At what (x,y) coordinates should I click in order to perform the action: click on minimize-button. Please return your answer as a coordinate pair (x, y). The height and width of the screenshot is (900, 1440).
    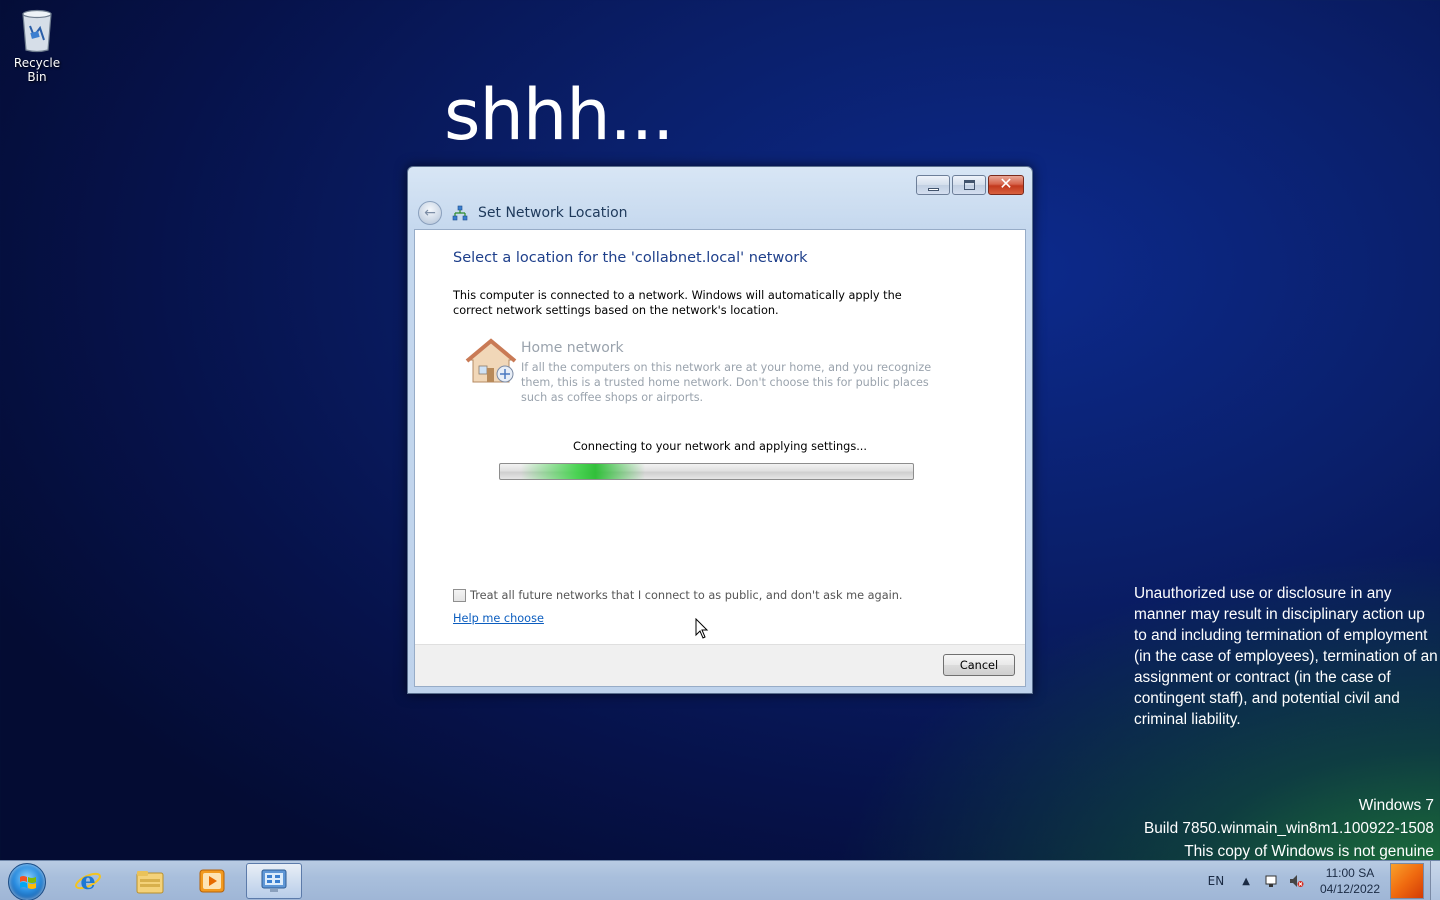
    Looking at the image, I should click on (933, 185).